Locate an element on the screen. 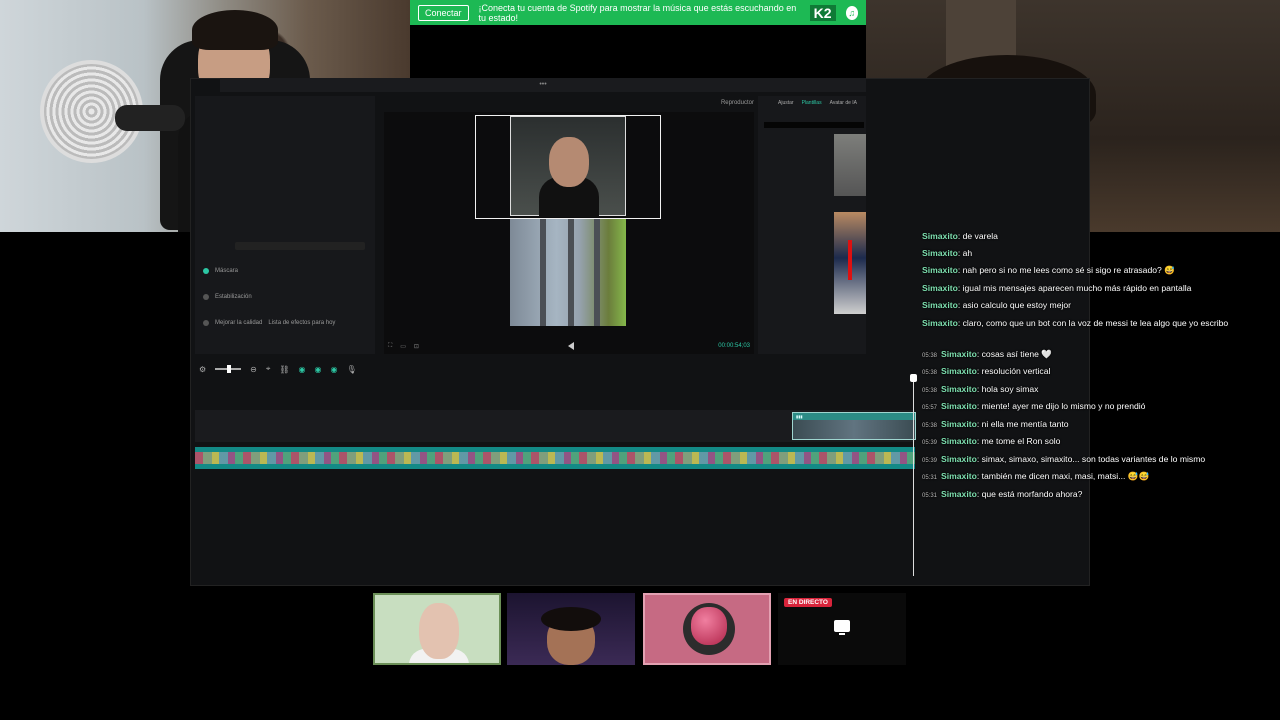 The image size is (1280, 720). preview-controls: ⛶ ▭ ⊡ 00:00:54;03 is located at coordinates (569, 346).